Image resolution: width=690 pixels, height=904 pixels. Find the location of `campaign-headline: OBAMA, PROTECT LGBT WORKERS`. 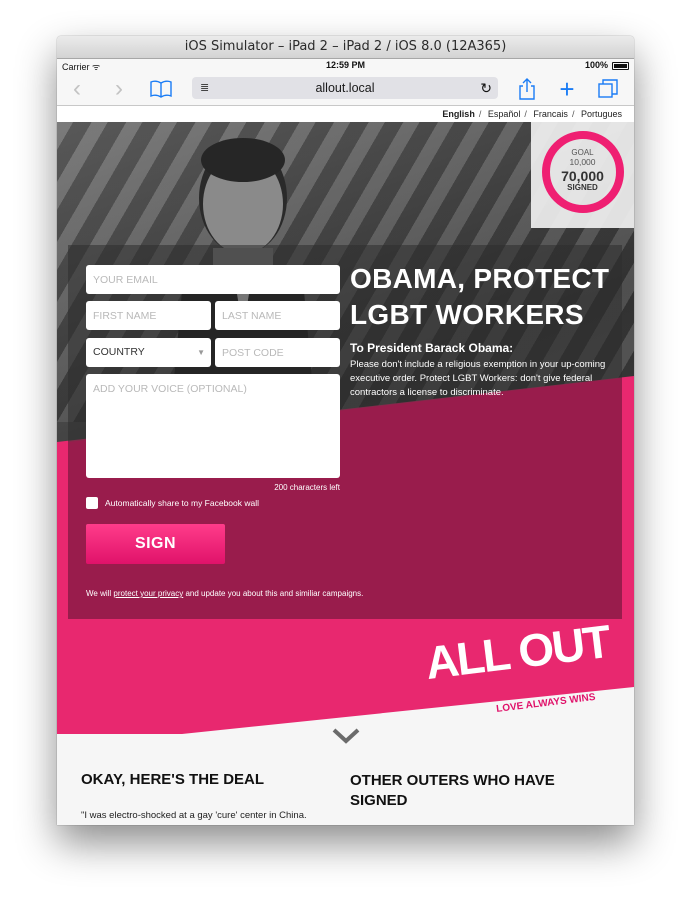

campaign-headline: OBAMA, PROTECT LGBT WORKERS is located at coordinates (485, 297).